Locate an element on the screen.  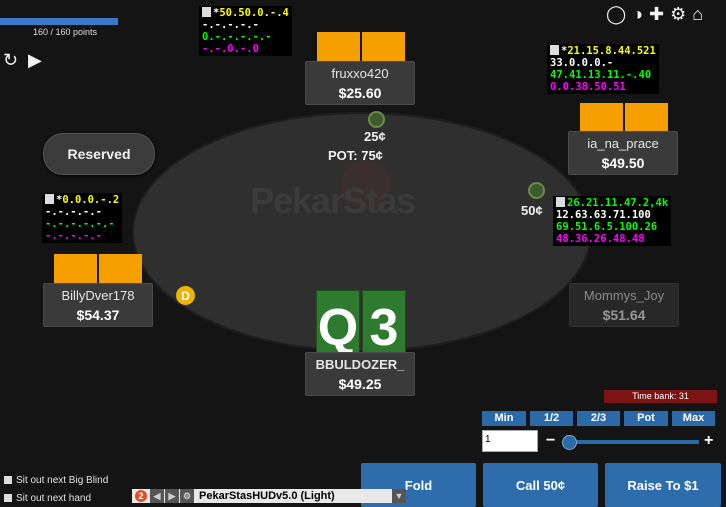
hud-stat: 0.-.-.-.-.- is located at coordinates (237, 37).